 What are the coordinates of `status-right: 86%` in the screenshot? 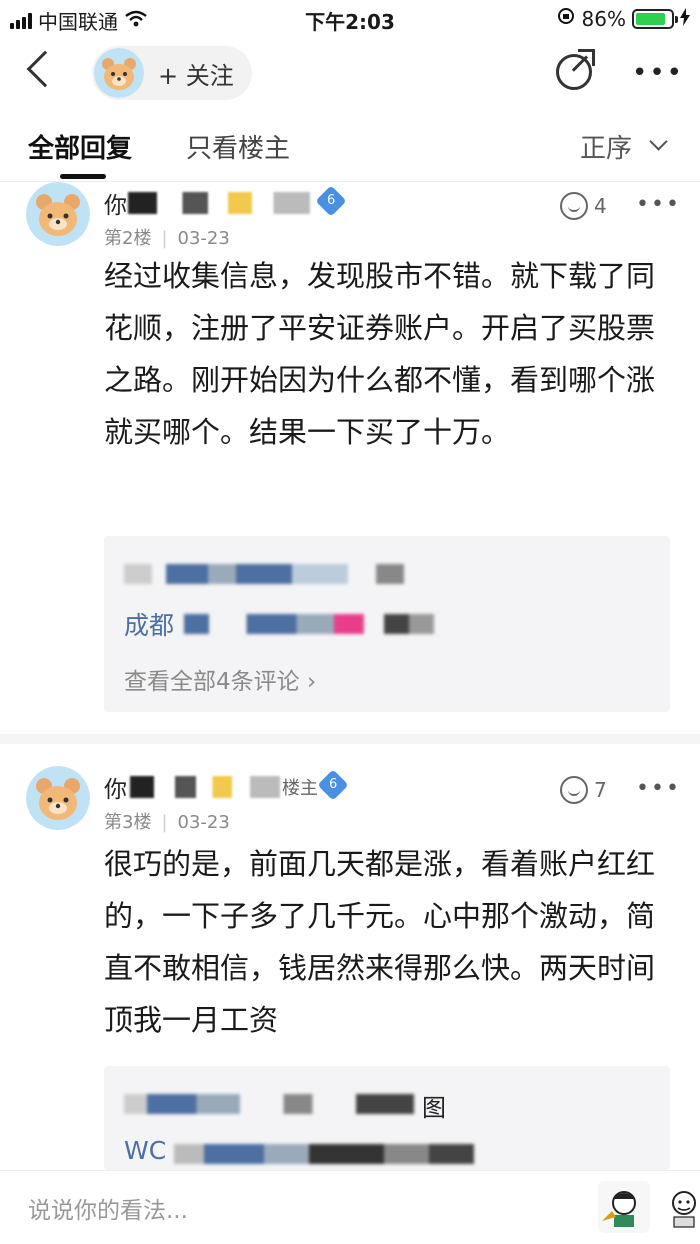 It's located at (623, 18).